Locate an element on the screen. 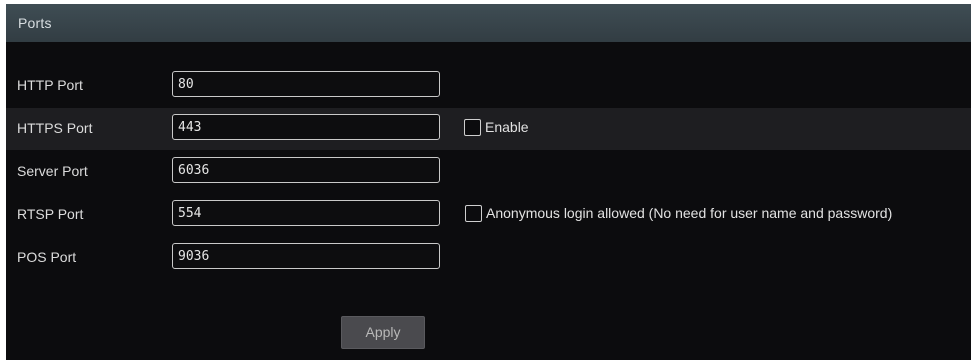  rtsp-port-label: RTSP Port is located at coordinates (50, 214).